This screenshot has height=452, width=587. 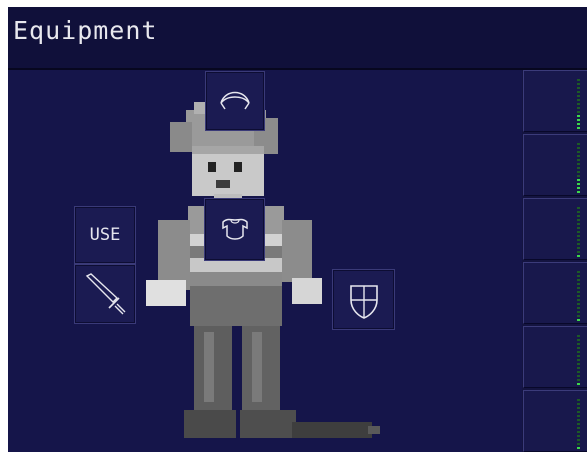 What do you see at coordinates (105, 235) in the screenshot?
I see `use-slot: USE` at bounding box center [105, 235].